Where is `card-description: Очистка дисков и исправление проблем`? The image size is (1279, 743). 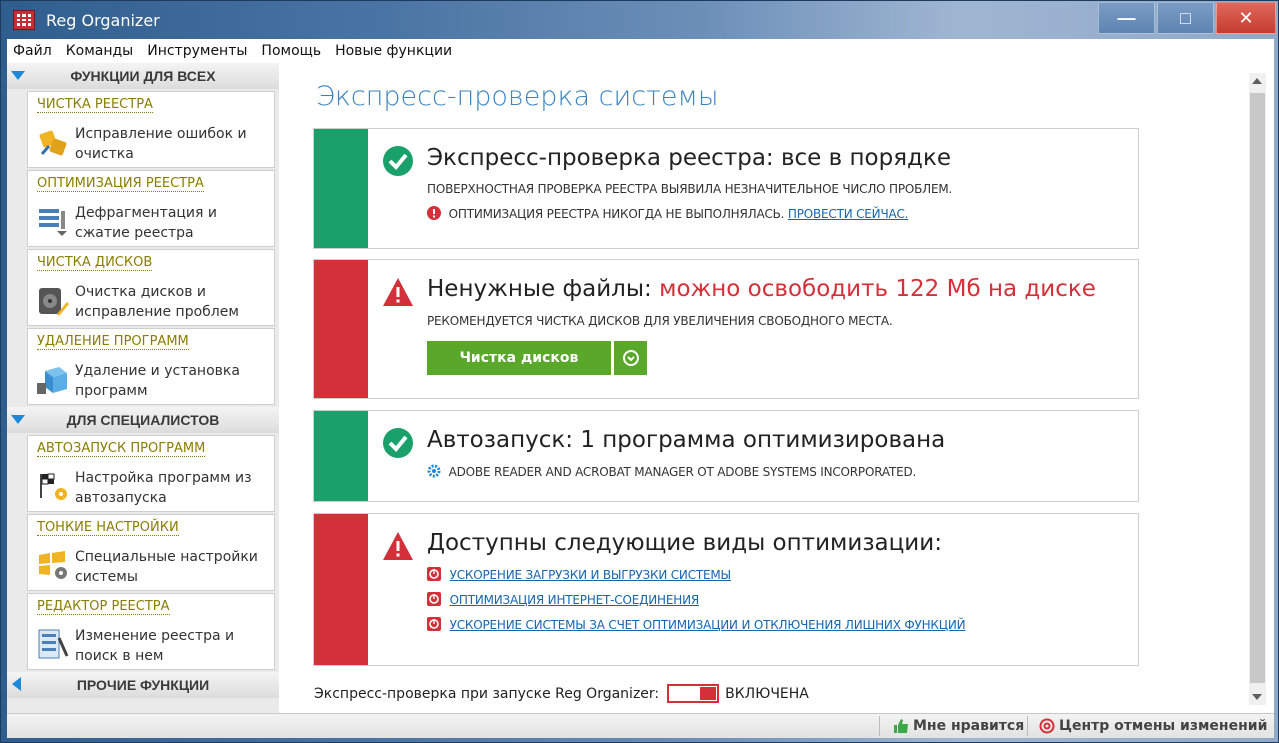 card-description: Очистка дисков и исправление проблем is located at coordinates (157, 302).